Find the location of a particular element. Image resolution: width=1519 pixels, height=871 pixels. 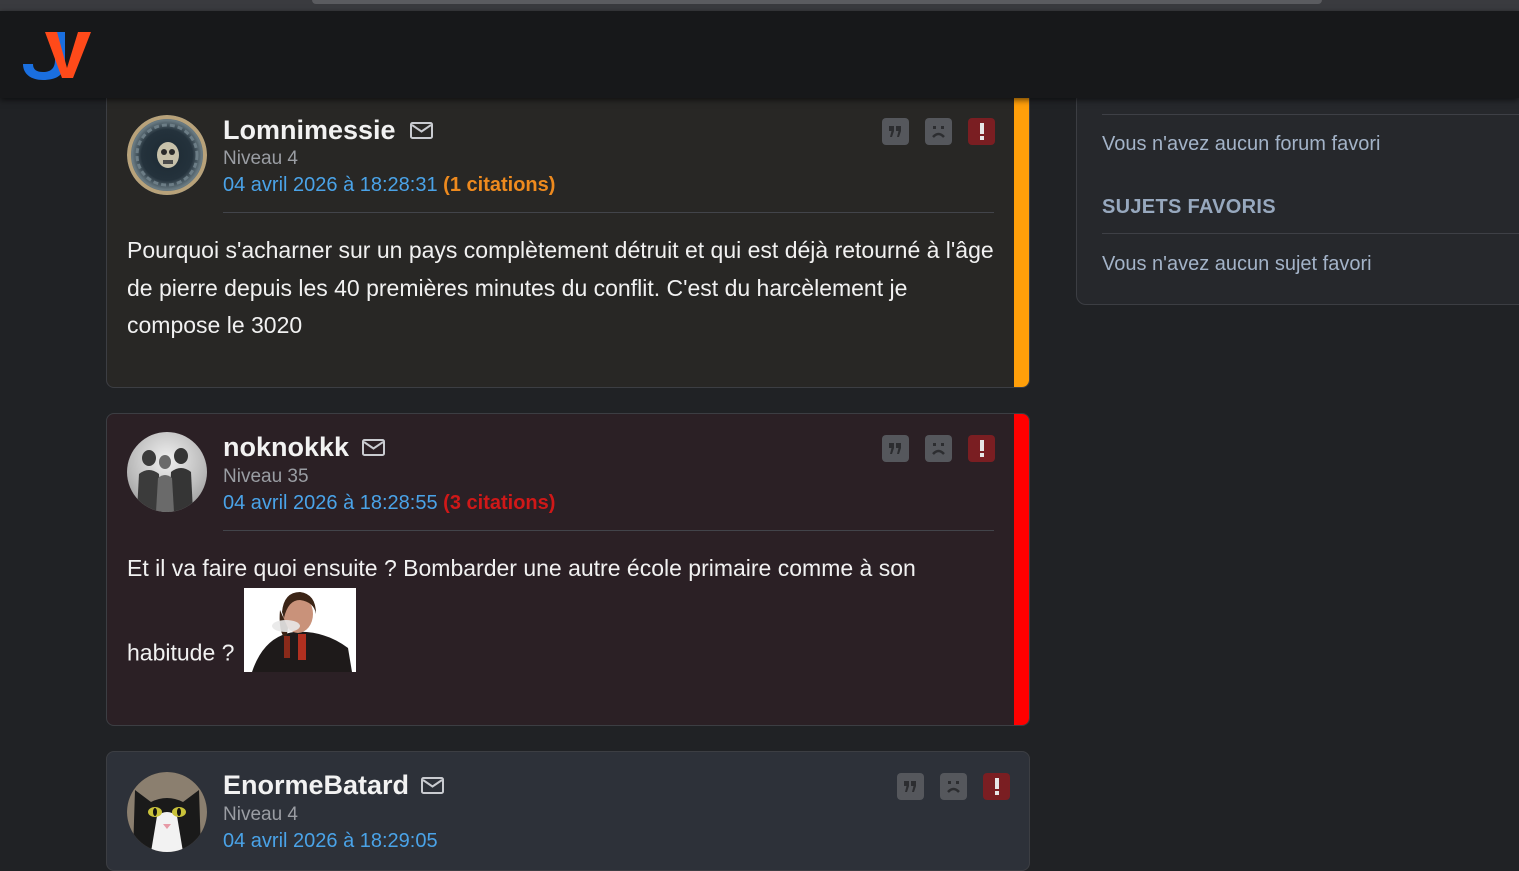

sticker-man-smoking-icon is located at coordinates (299, 629).